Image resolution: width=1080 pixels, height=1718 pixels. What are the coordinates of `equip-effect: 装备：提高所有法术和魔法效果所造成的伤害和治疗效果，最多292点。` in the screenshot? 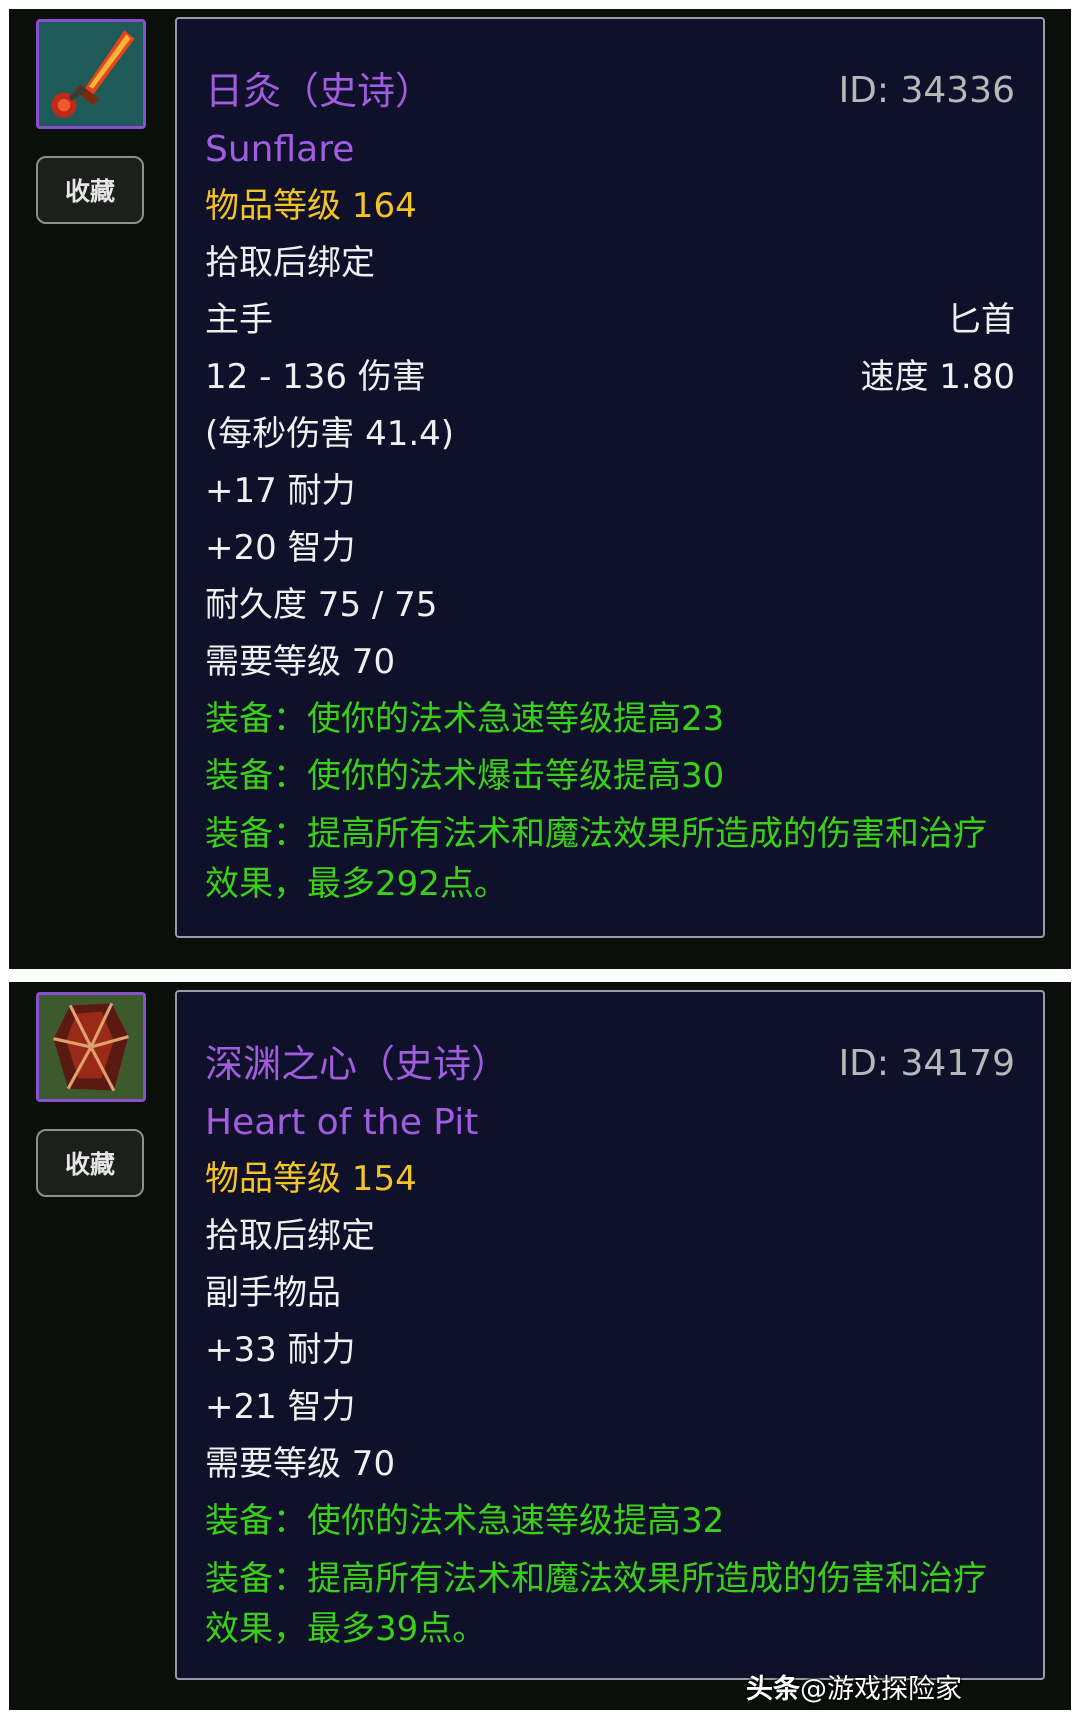 It's located at (596, 859).